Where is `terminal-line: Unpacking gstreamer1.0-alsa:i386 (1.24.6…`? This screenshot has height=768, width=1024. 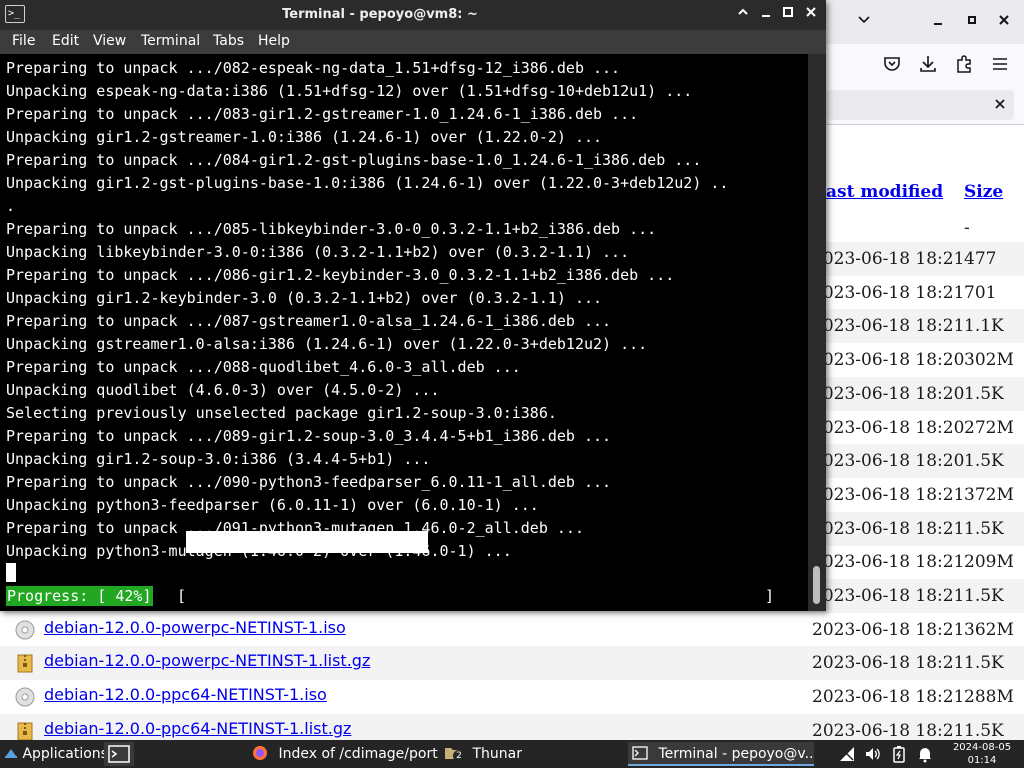 terminal-line: Unpacking gstreamer1.0-alsa:i386 (1.24.6… is located at coordinates (327, 344).